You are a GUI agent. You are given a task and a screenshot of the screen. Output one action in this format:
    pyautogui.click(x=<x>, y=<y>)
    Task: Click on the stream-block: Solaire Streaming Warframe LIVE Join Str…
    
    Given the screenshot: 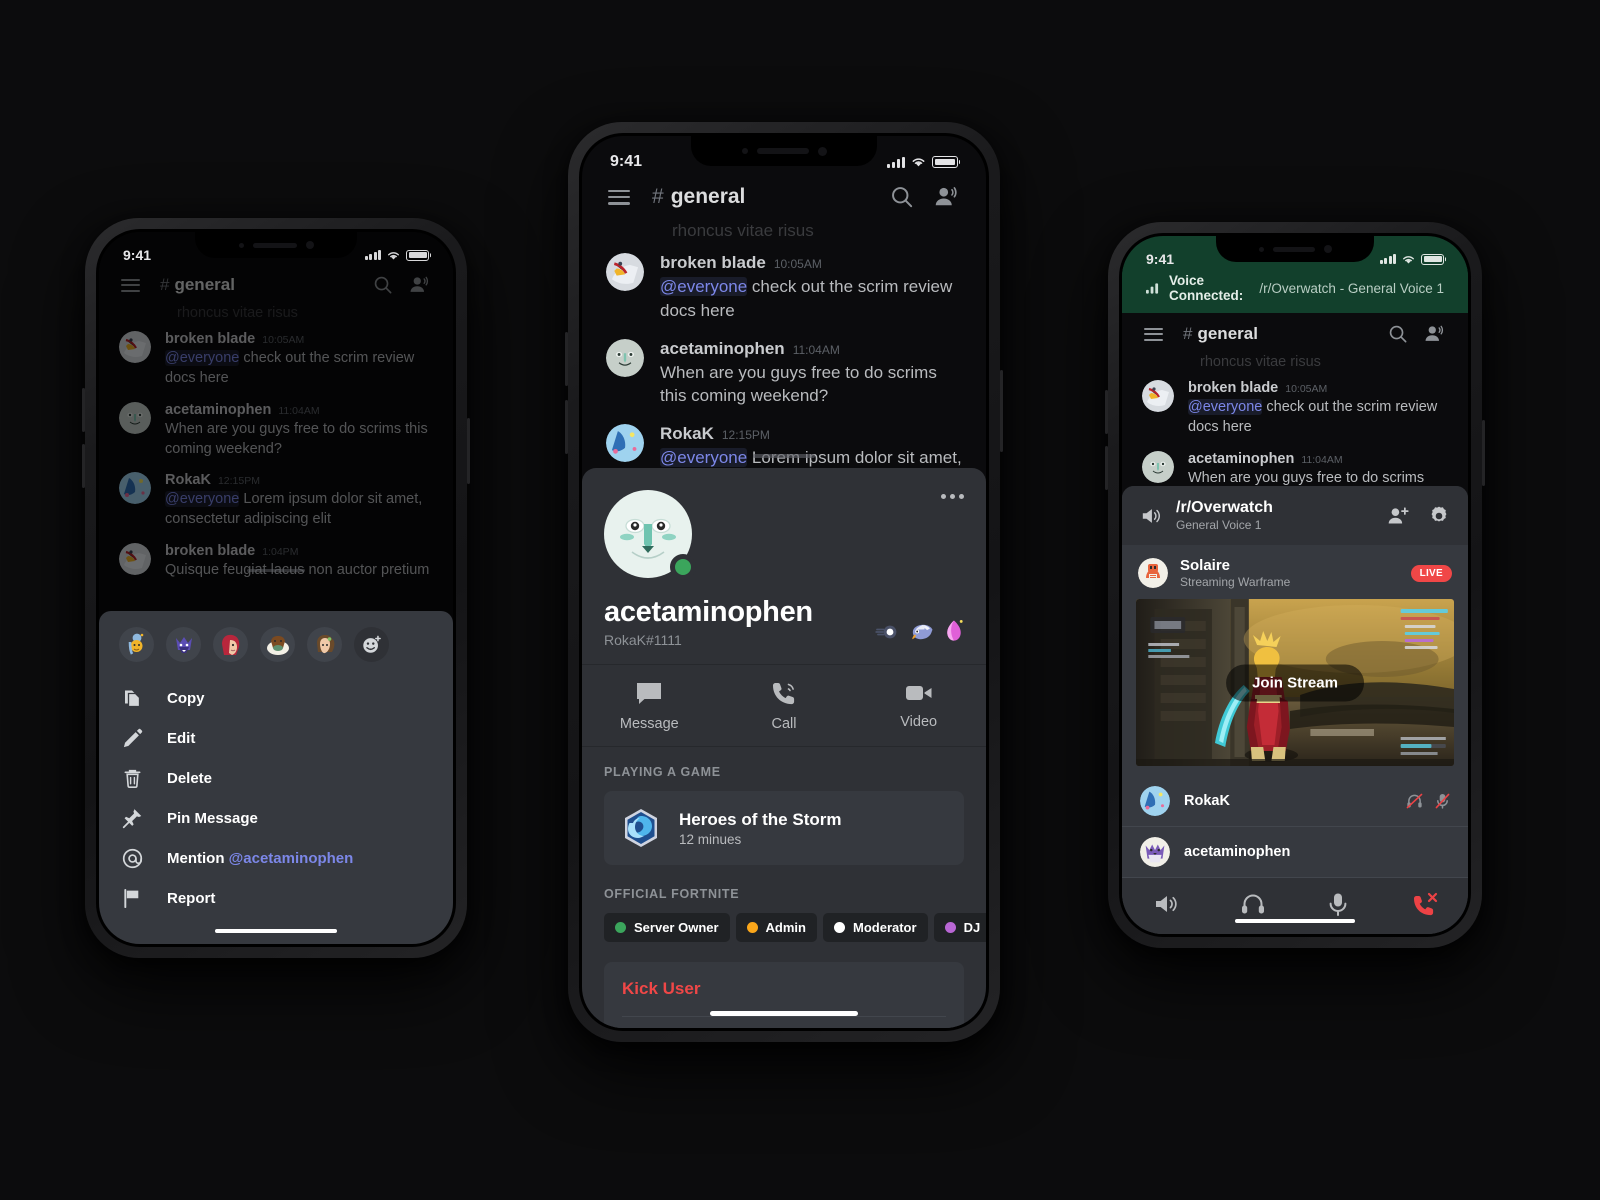 What is the action you would take?
    pyautogui.click(x=1295, y=660)
    